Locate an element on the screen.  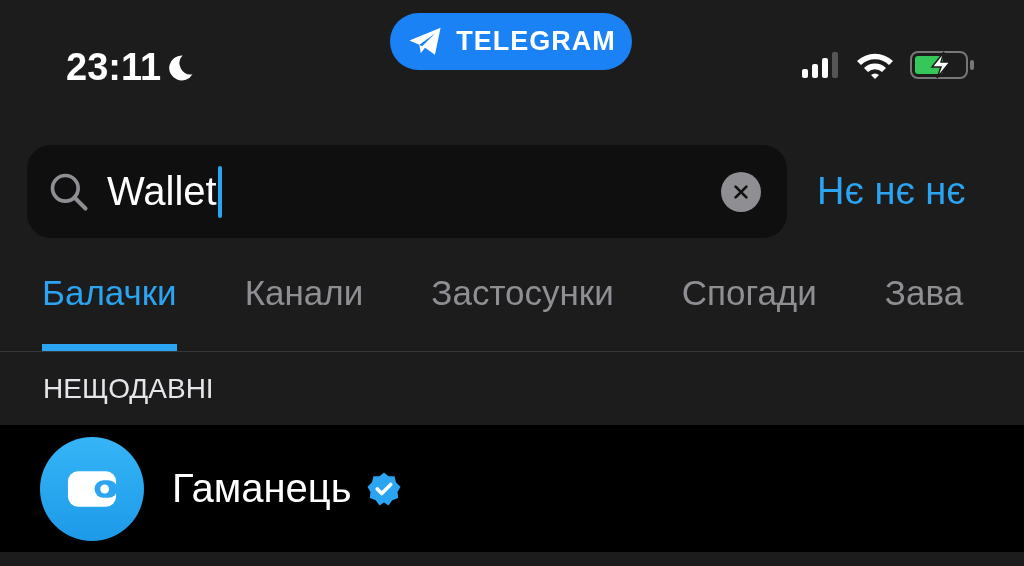
tab: Канали is located at coordinates (304, 294).